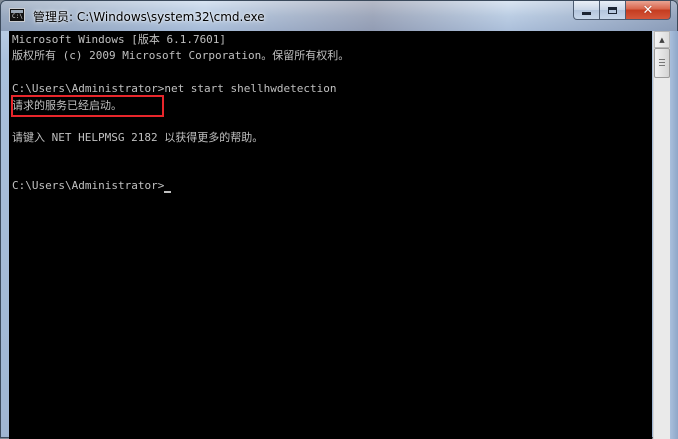 The height and width of the screenshot is (439, 678). Describe the element at coordinates (87, 106) in the screenshot. I see `highlight-box` at that location.